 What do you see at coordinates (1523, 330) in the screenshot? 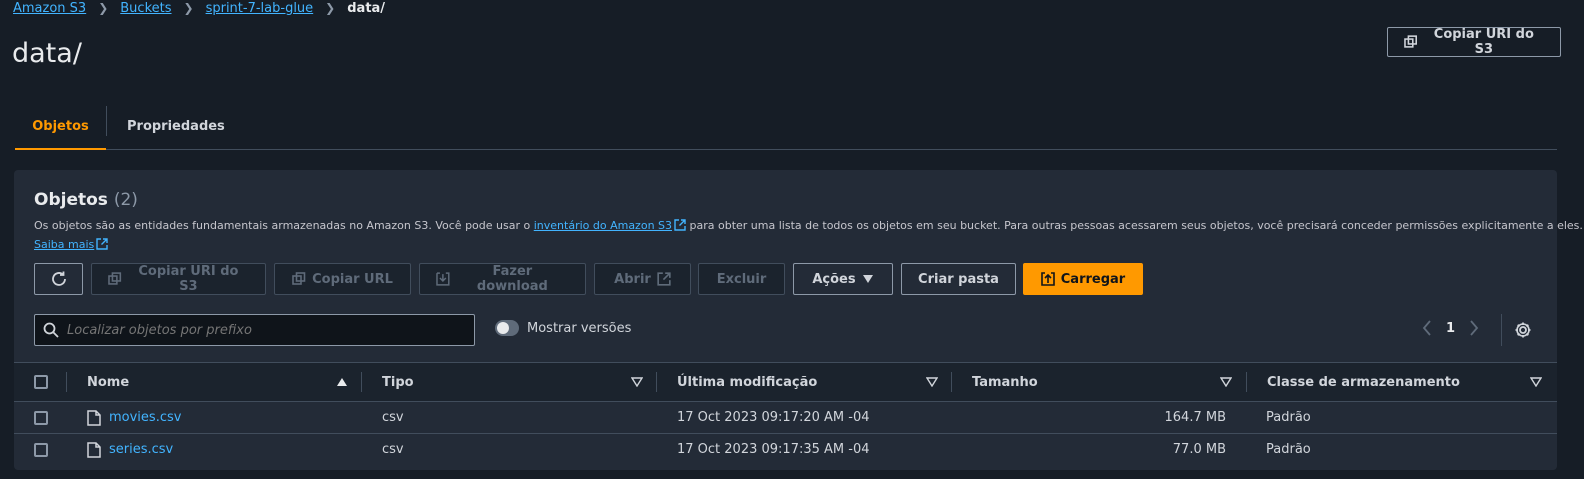
I see `gear-icon` at bounding box center [1523, 330].